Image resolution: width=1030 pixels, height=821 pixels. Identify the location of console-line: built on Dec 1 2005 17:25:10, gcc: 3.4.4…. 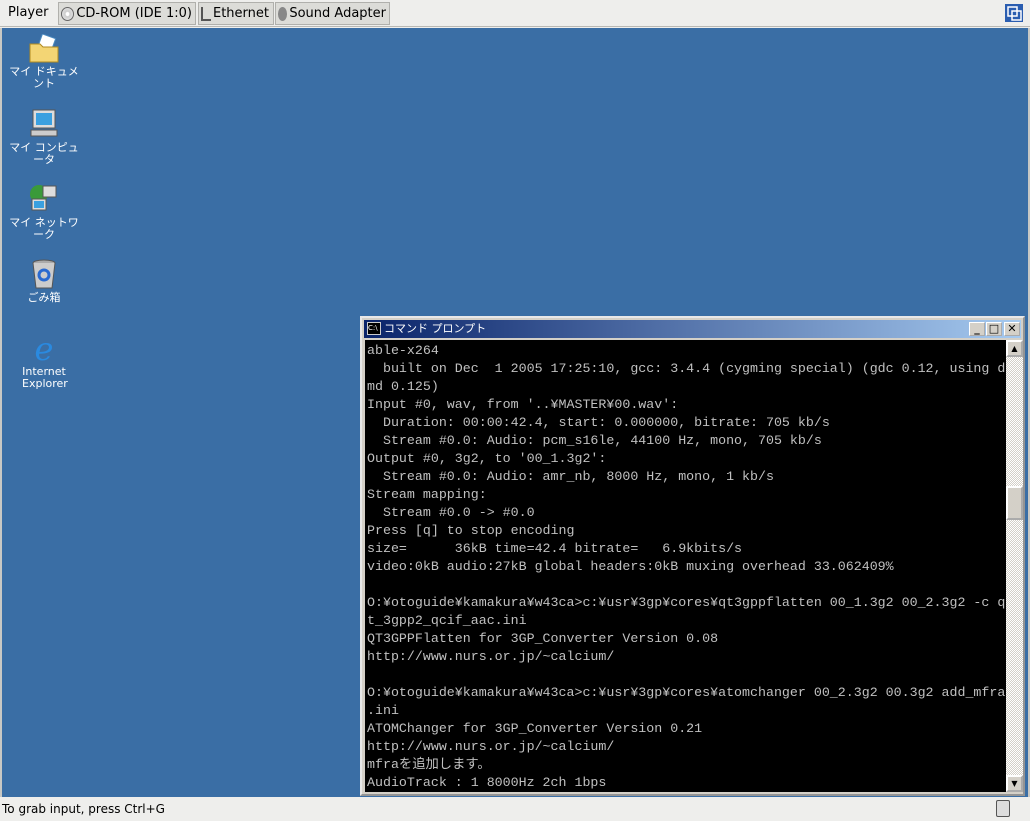
(686, 368).